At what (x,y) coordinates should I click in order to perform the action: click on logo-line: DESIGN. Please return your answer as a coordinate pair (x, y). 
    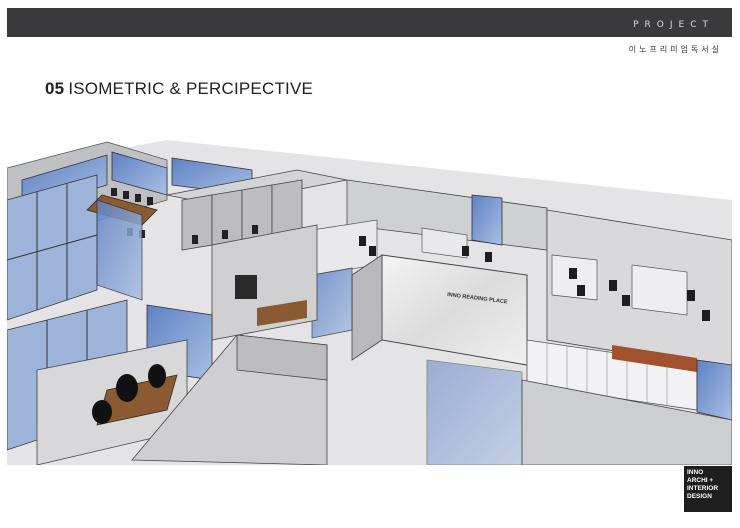
    Looking at the image, I should click on (699, 496).